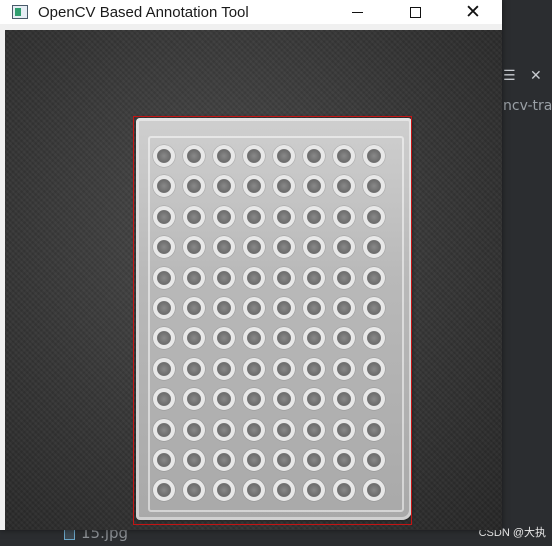  I want to click on window-title: OpenCV Based Annotation Tool, so click(143, 12).